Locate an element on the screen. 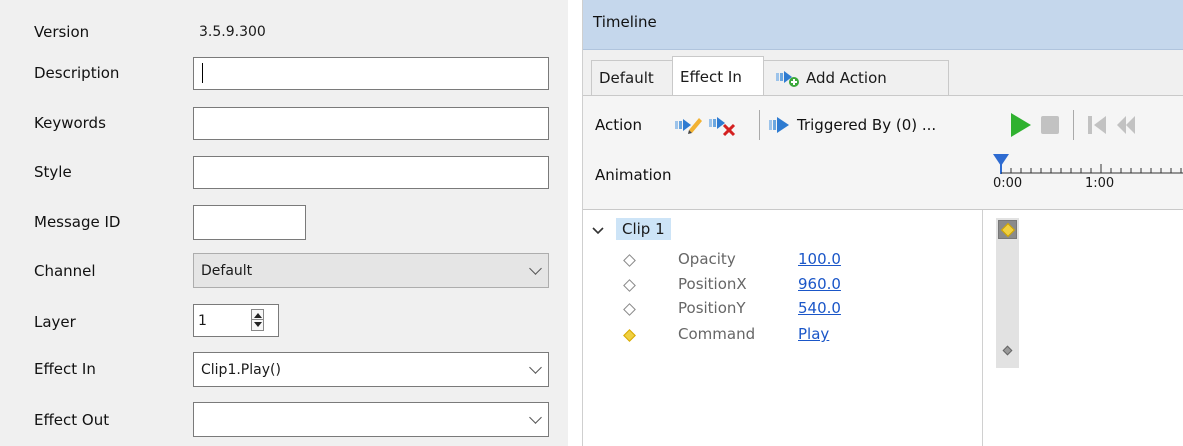 The height and width of the screenshot is (446, 1183). effect-out-select is located at coordinates (371, 419).